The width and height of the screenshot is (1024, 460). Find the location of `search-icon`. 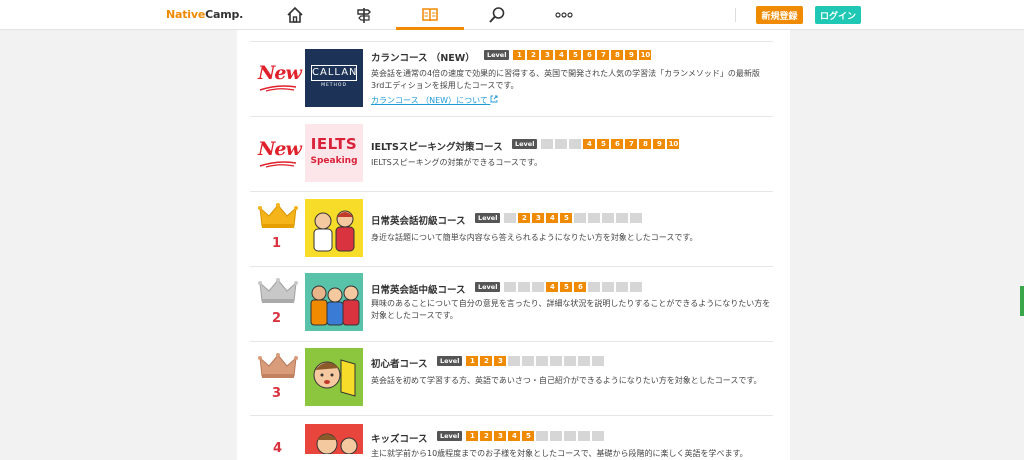

search-icon is located at coordinates (497, 15).